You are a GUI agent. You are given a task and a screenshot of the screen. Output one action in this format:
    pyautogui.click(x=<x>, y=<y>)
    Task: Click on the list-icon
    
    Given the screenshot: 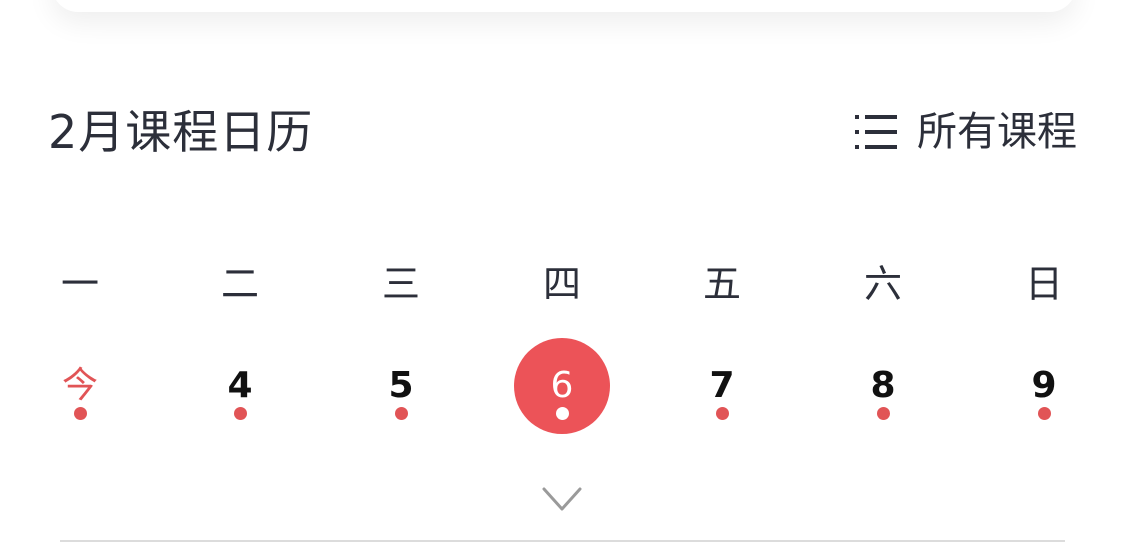 What is the action you would take?
    pyautogui.click(x=876, y=132)
    